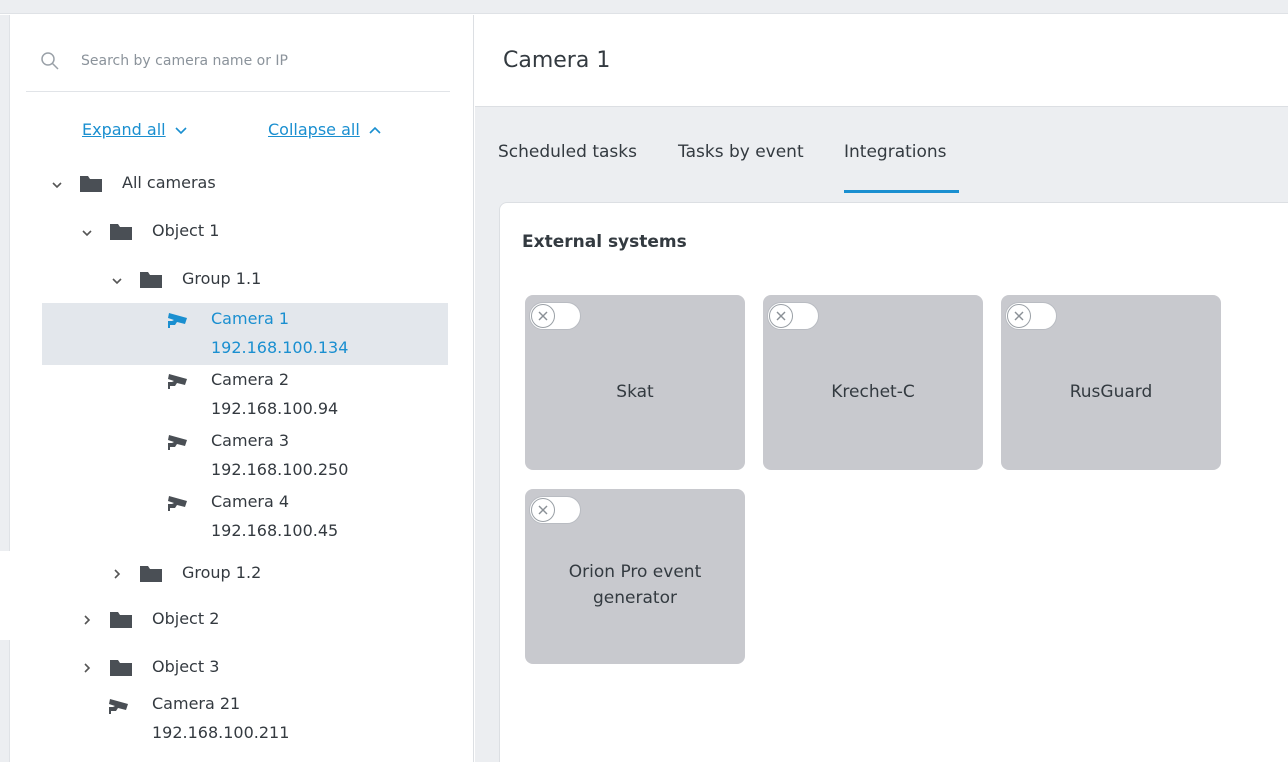 The height and width of the screenshot is (762, 1288). What do you see at coordinates (235, 456) in the screenshot?
I see `tree-camera-3: Camera 3 192.168.100.250` at bounding box center [235, 456].